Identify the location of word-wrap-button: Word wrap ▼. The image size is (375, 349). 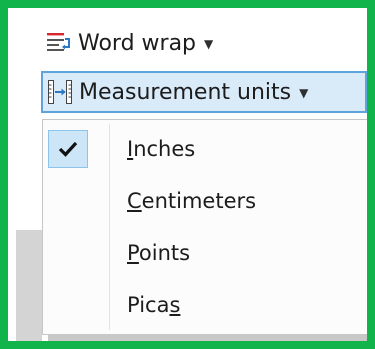
(127, 43).